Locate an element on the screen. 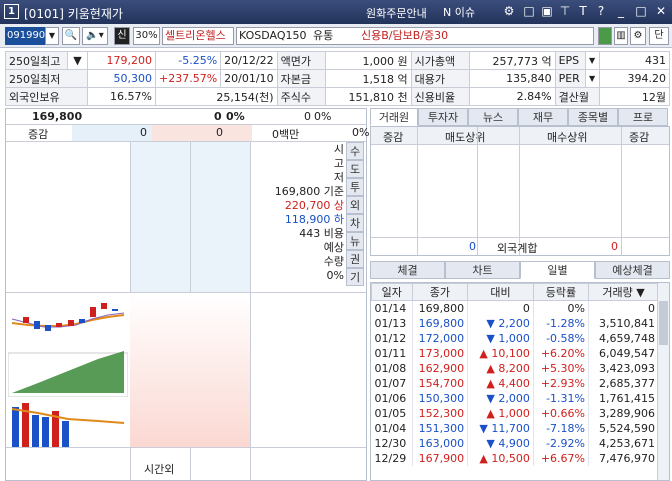  row-change-value: 4,400 is located at coordinates (514, 383).